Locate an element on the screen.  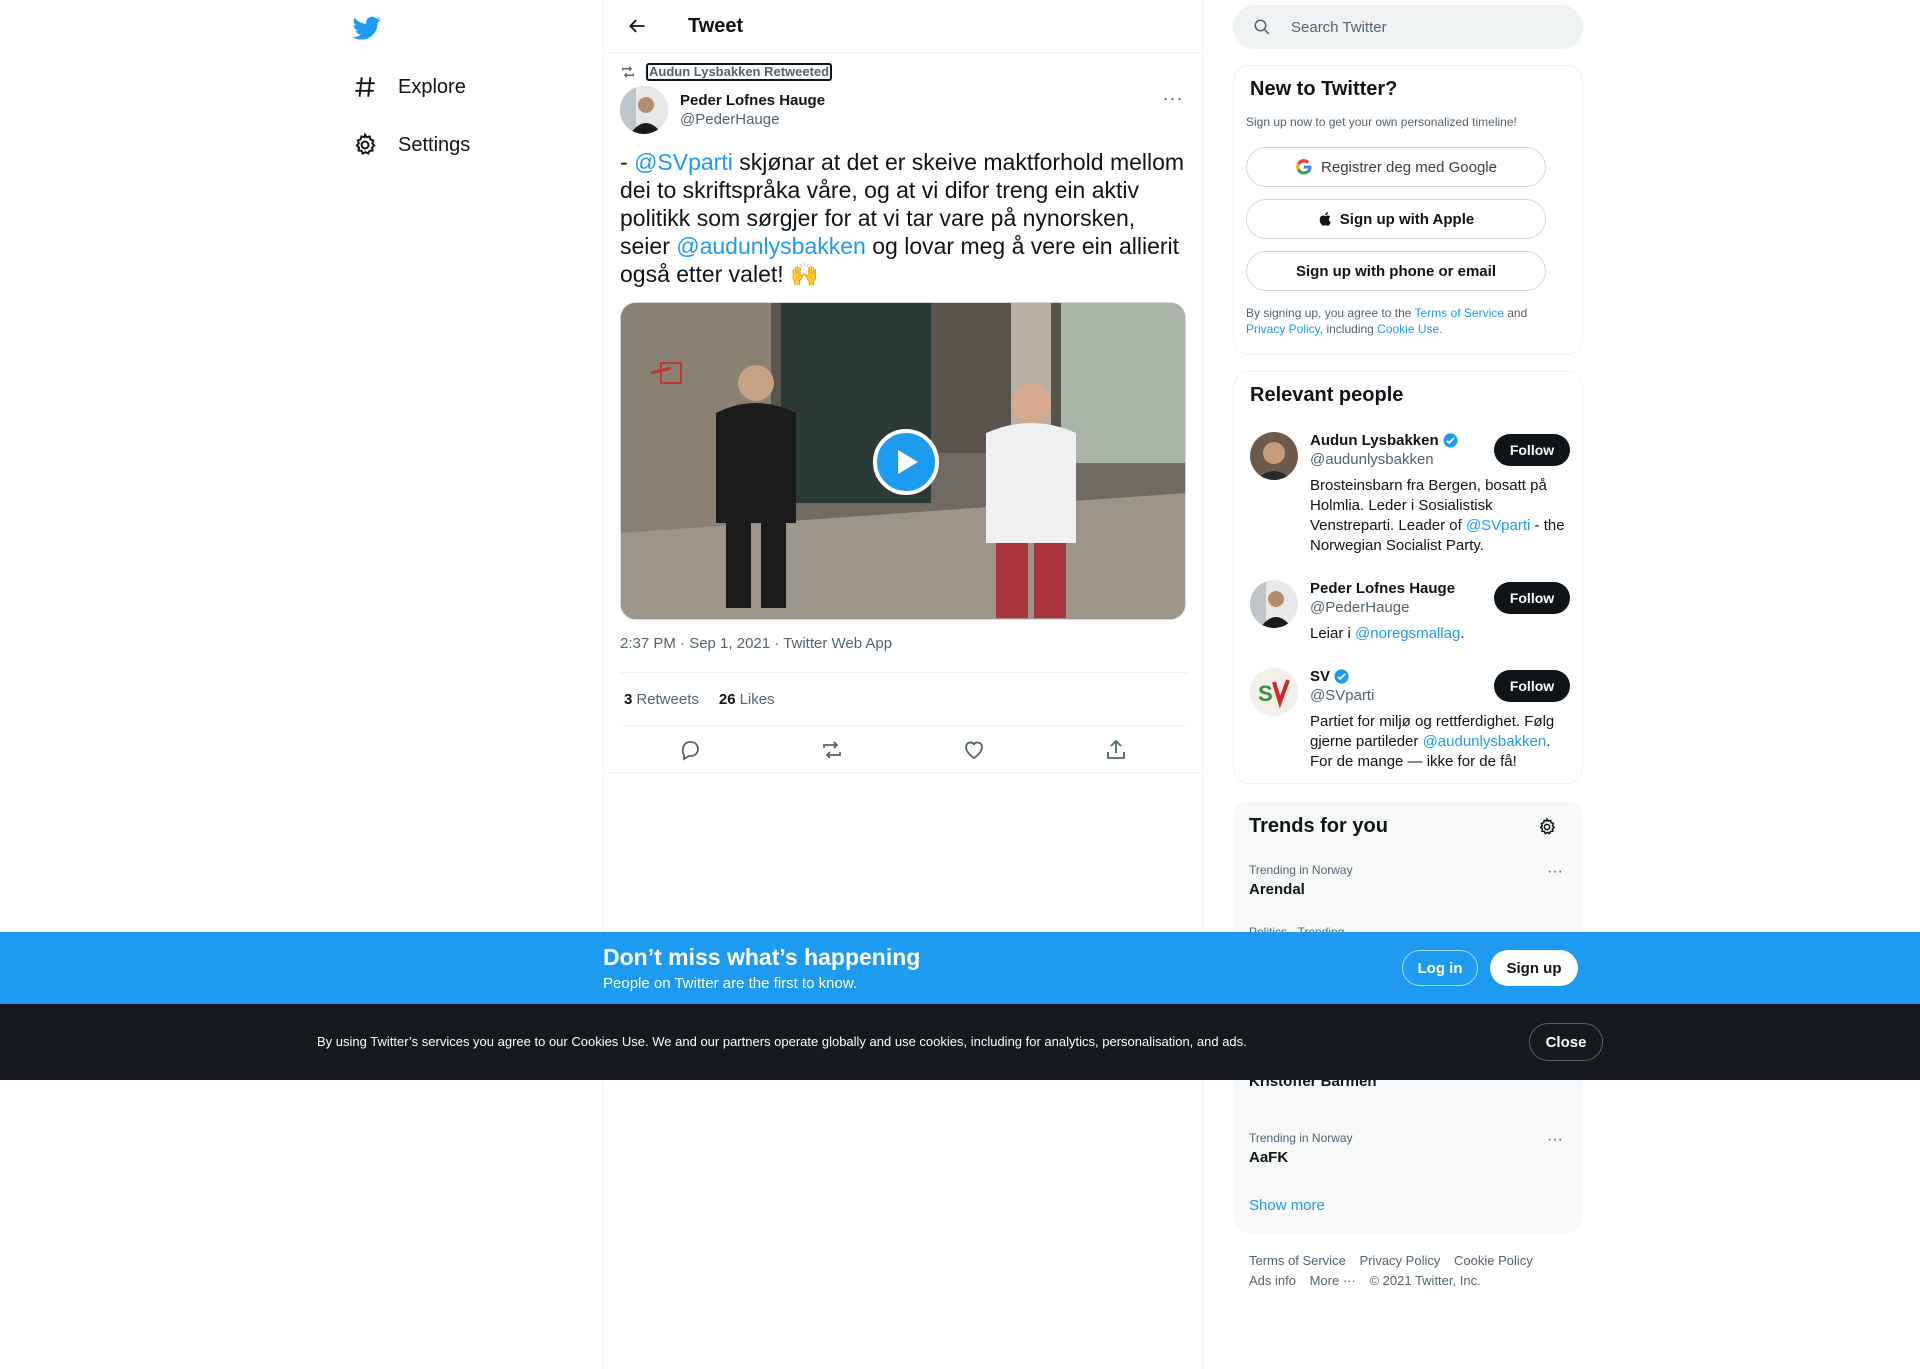
svg-text: S is located at coordinates (1265, 693).